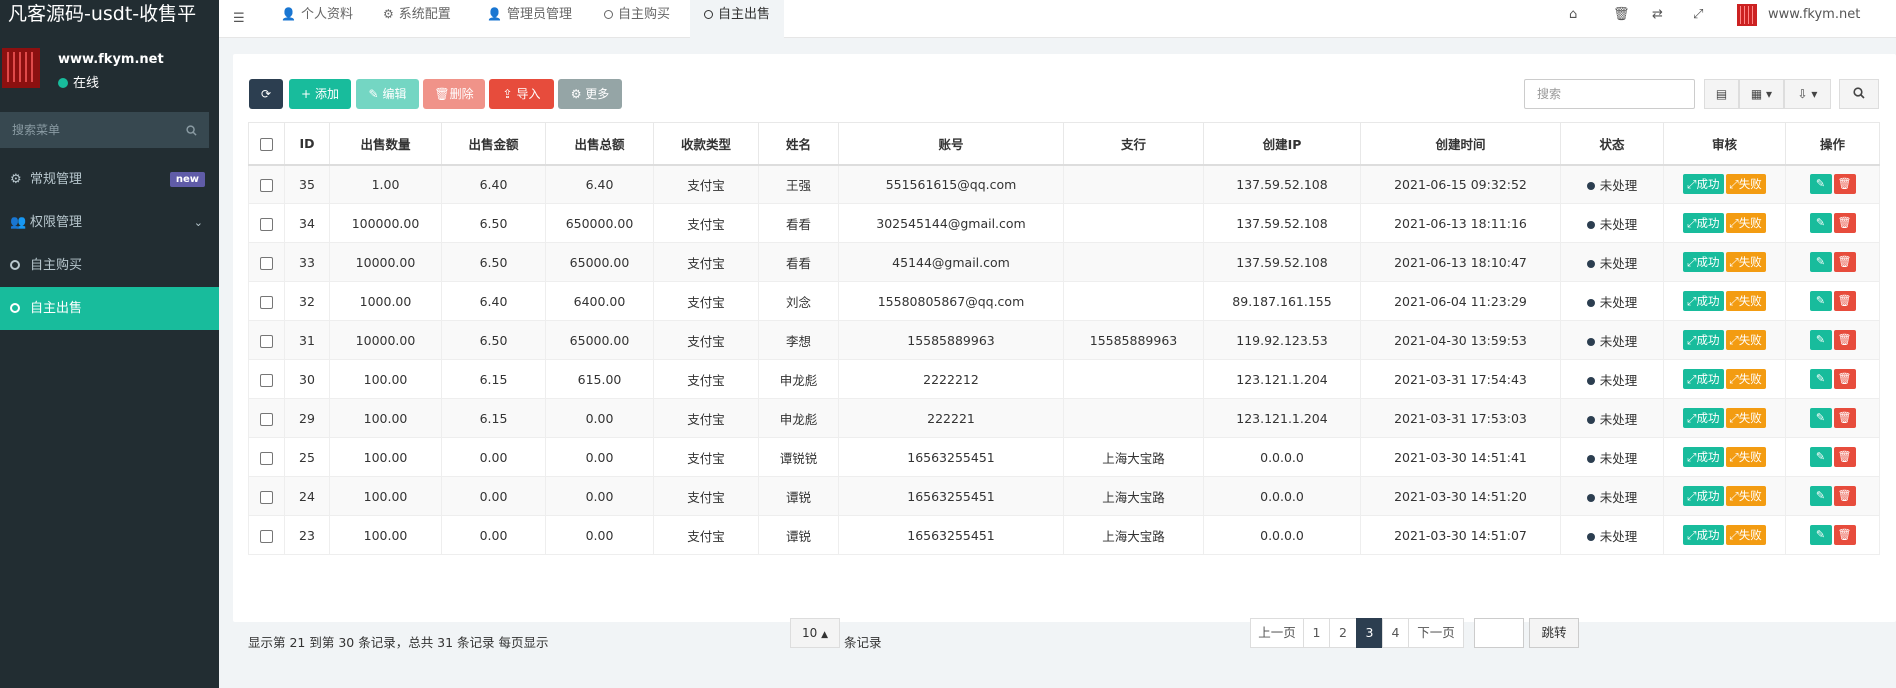  Describe the element at coordinates (1859, 94) in the screenshot. I see `advanced-search-button` at that location.